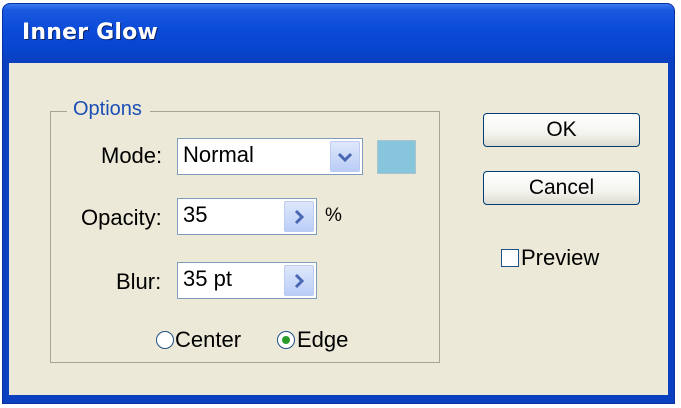  Describe the element at coordinates (207, 278) in the screenshot. I see `blur-value: 35 pt` at that location.